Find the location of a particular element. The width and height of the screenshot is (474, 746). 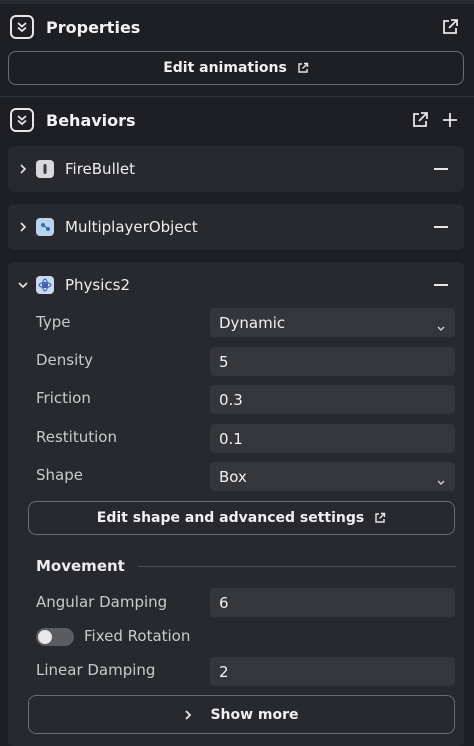

show-more-button: Show more is located at coordinates (241, 714).